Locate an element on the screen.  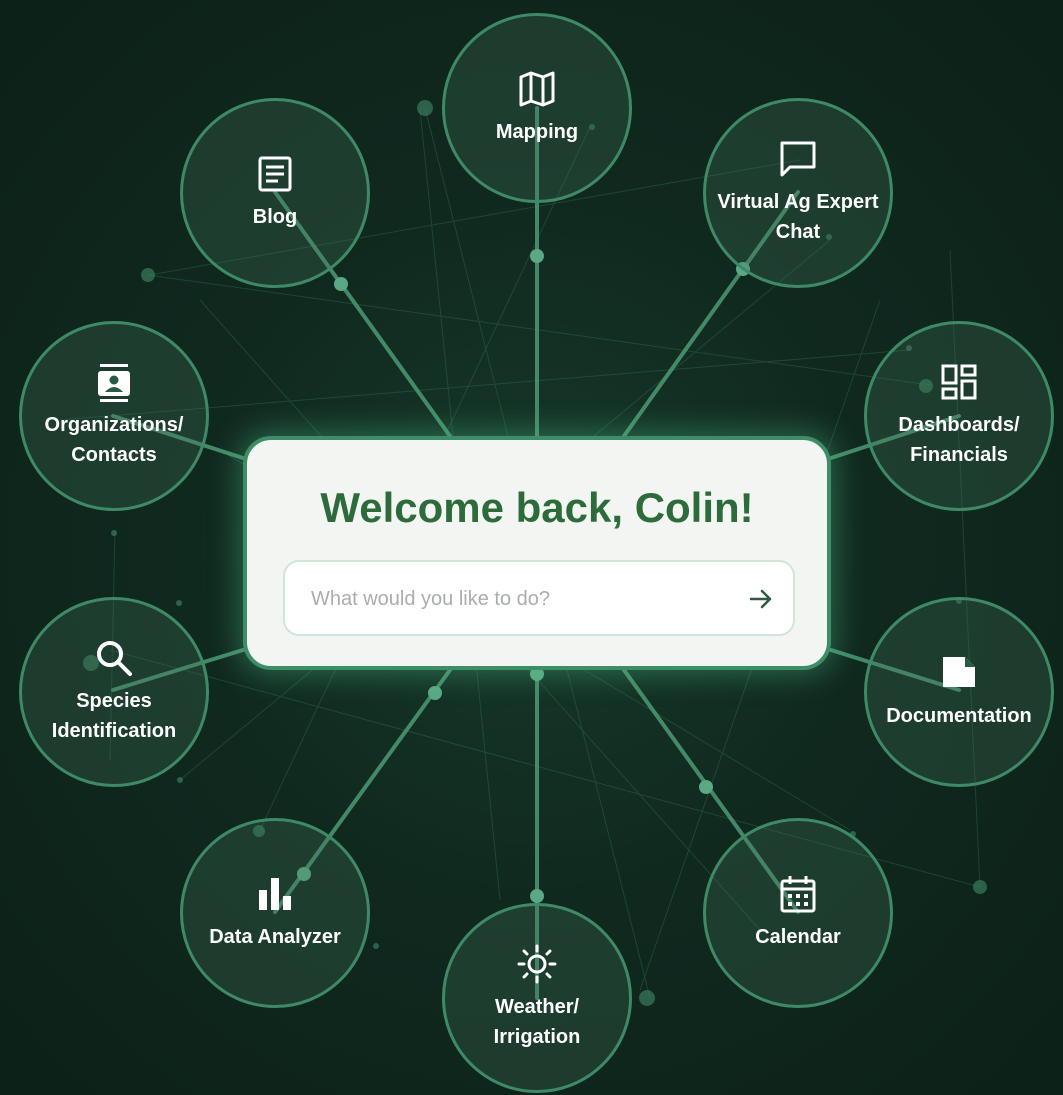
welcome-card: Welcome back, Colin! is located at coordinates (537, 553).